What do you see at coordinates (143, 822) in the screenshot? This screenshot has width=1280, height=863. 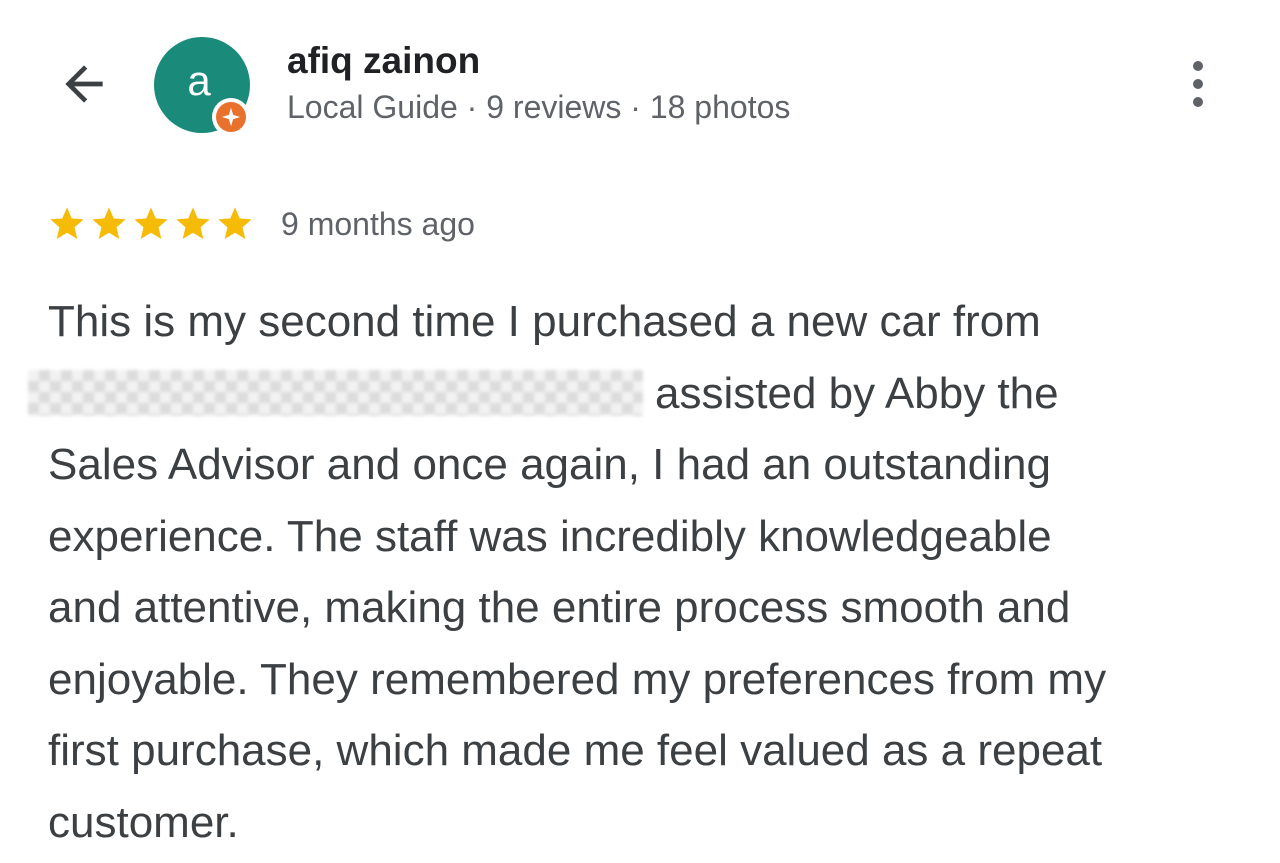 I see `review-line: customer.` at bounding box center [143, 822].